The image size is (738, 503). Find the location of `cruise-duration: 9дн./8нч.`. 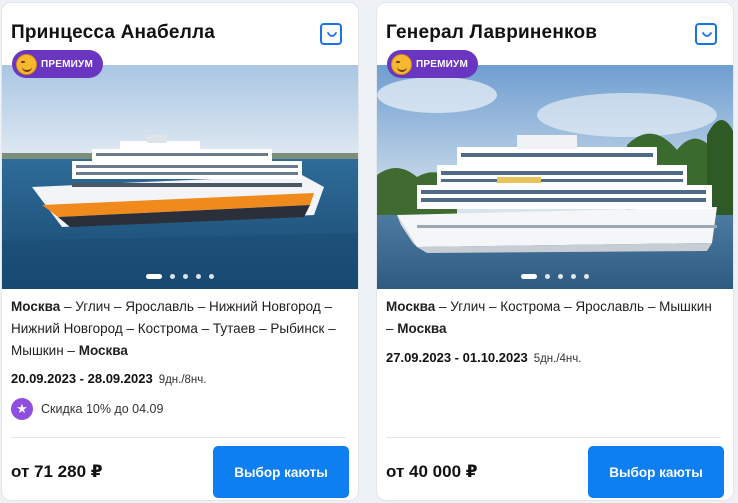

cruise-duration: 9дн./8нч. is located at coordinates (182, 380).